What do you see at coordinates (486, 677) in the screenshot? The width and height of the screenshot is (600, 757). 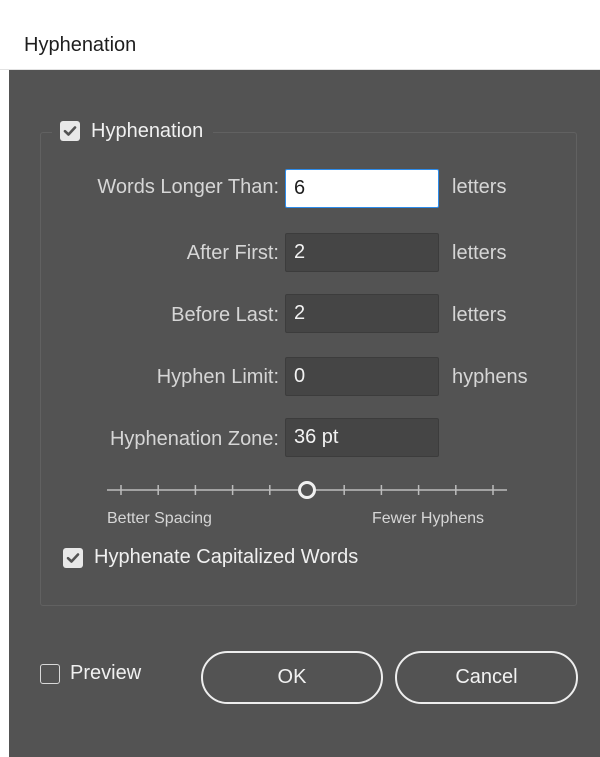 I see `cancel-button: Cancel` at bounding box center [486, 677].